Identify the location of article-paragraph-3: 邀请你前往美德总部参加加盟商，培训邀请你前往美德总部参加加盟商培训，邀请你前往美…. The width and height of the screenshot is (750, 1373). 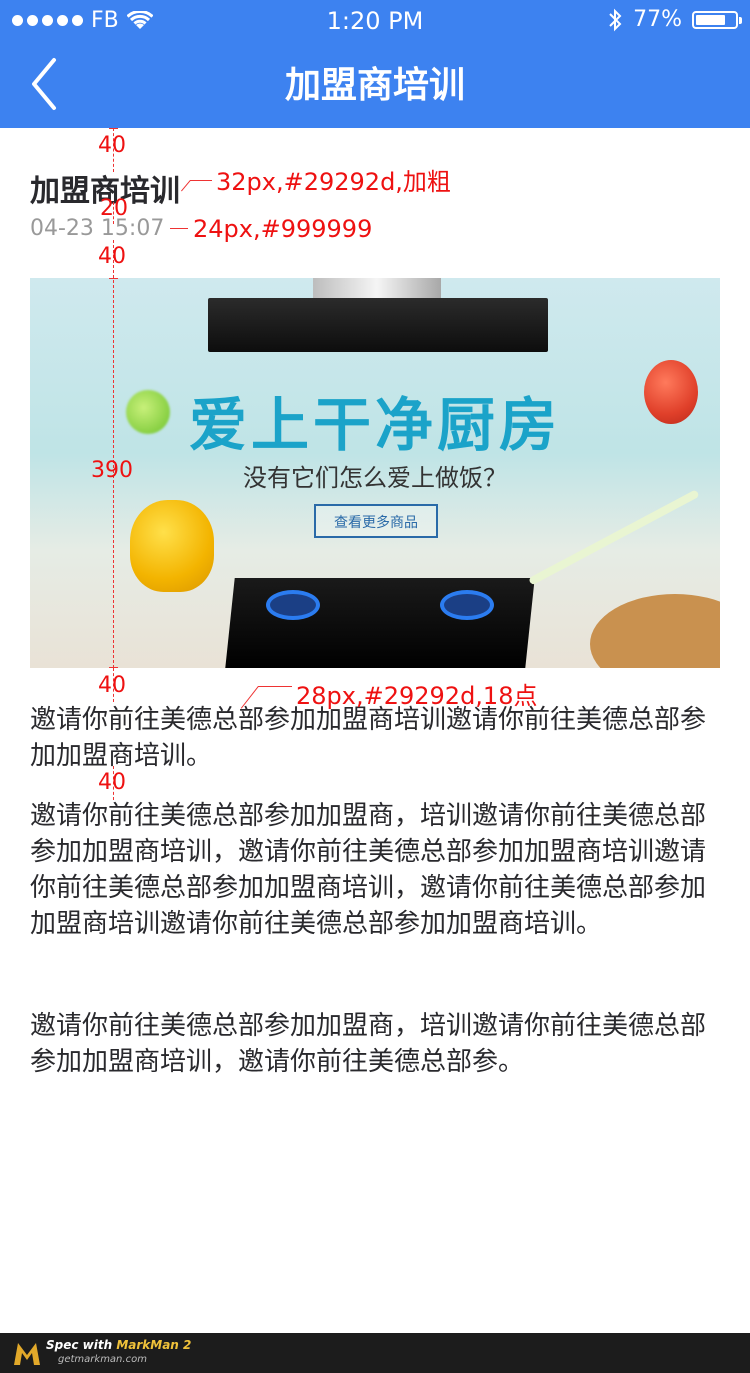
(368, 1044).